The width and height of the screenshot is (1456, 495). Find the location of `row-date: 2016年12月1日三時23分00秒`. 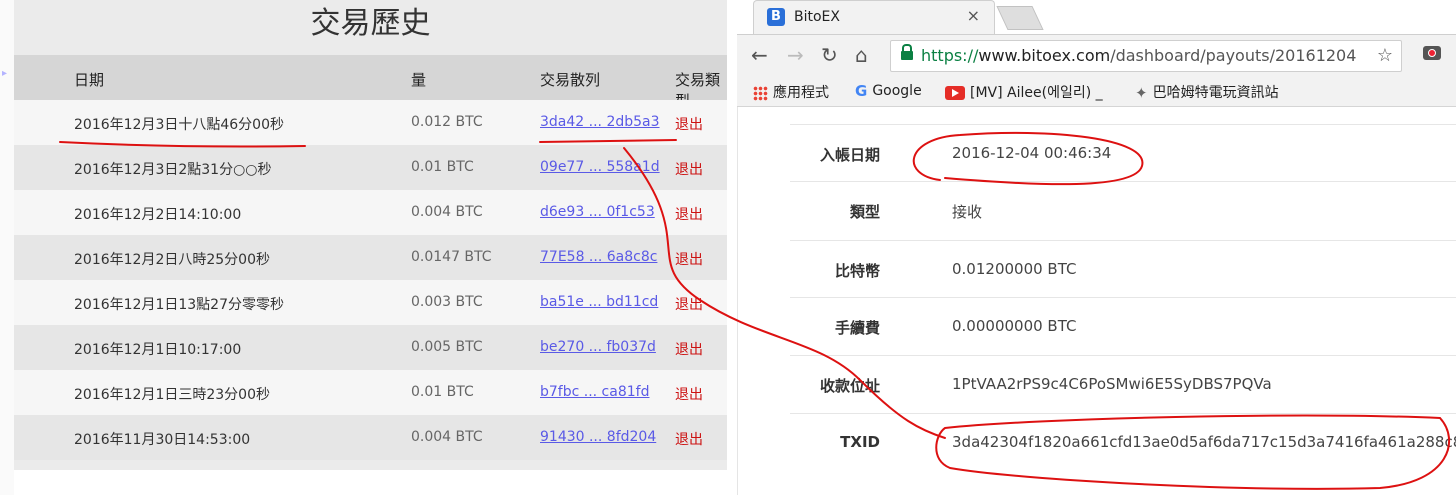

row-date: 2016年12月1日三時23分00秒 is located at coordinates (172, 395).